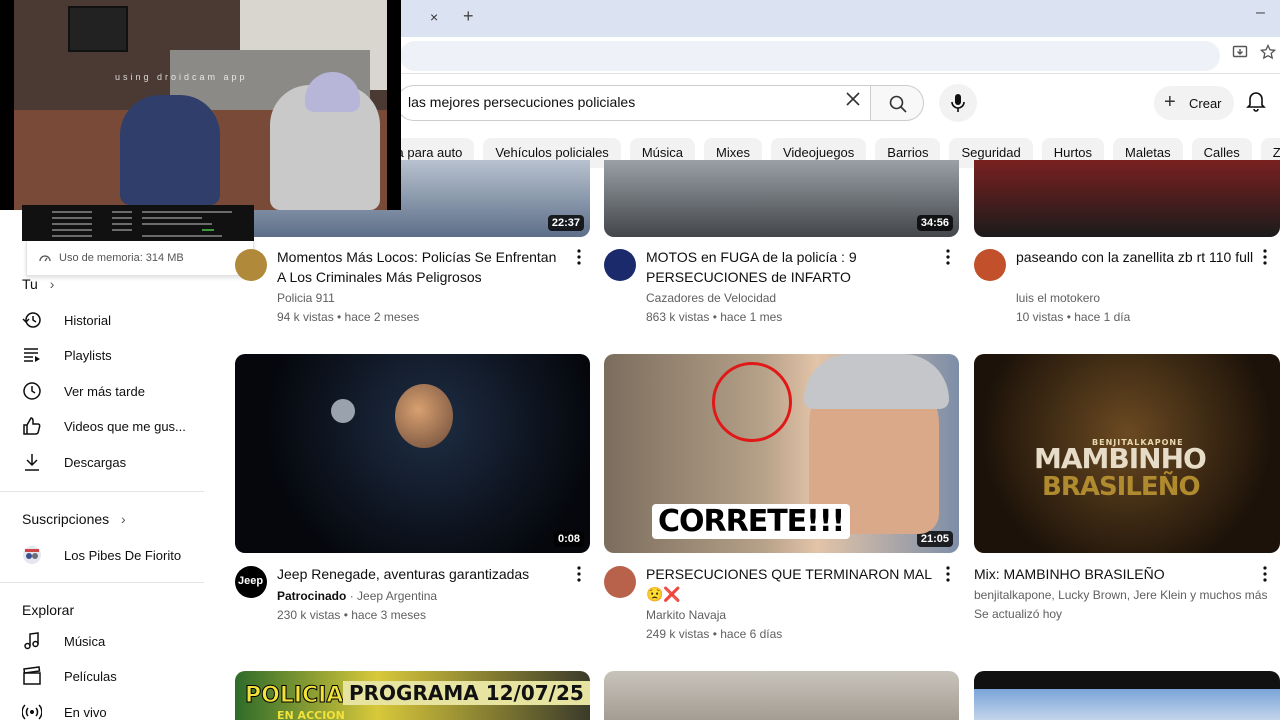  I want to click on install-app-icon, so click(1240, 54).